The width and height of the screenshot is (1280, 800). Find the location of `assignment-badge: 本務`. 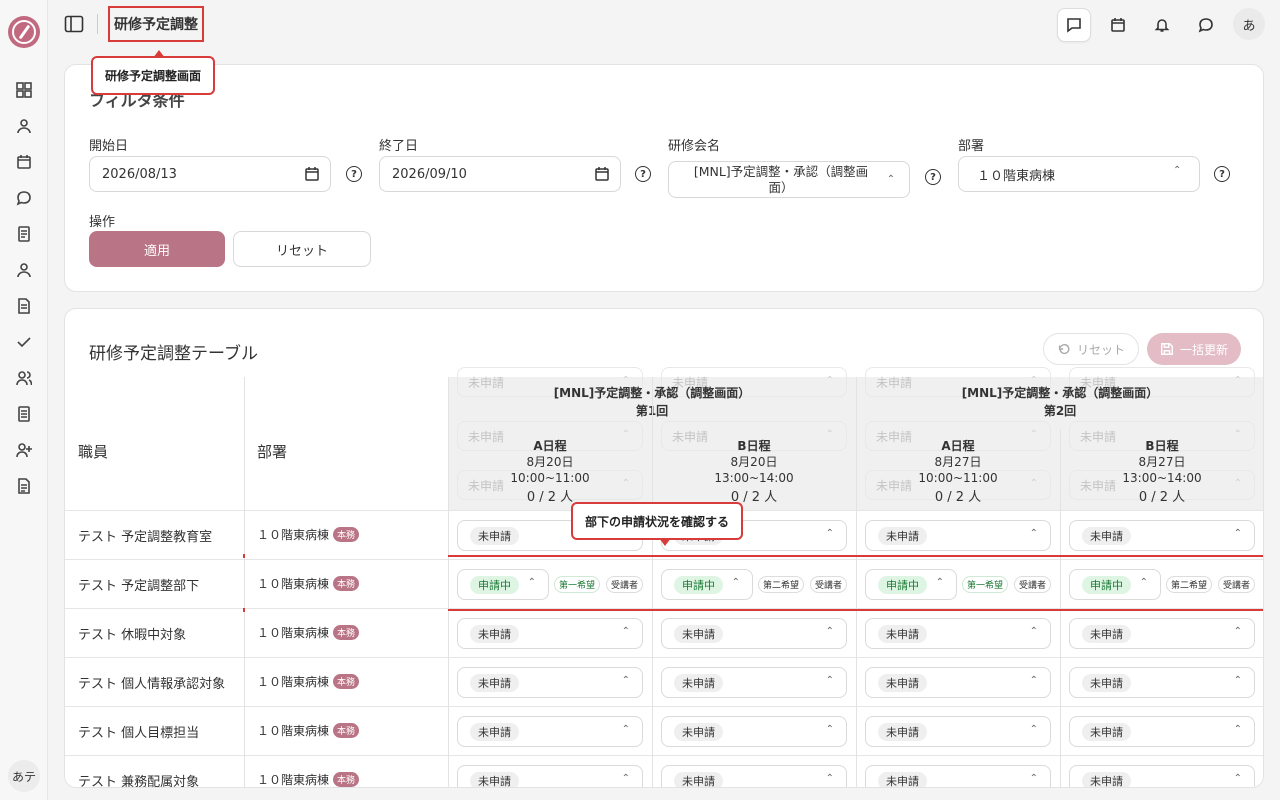

assignment-badge: 本務 is located at coordinates (346, 583).